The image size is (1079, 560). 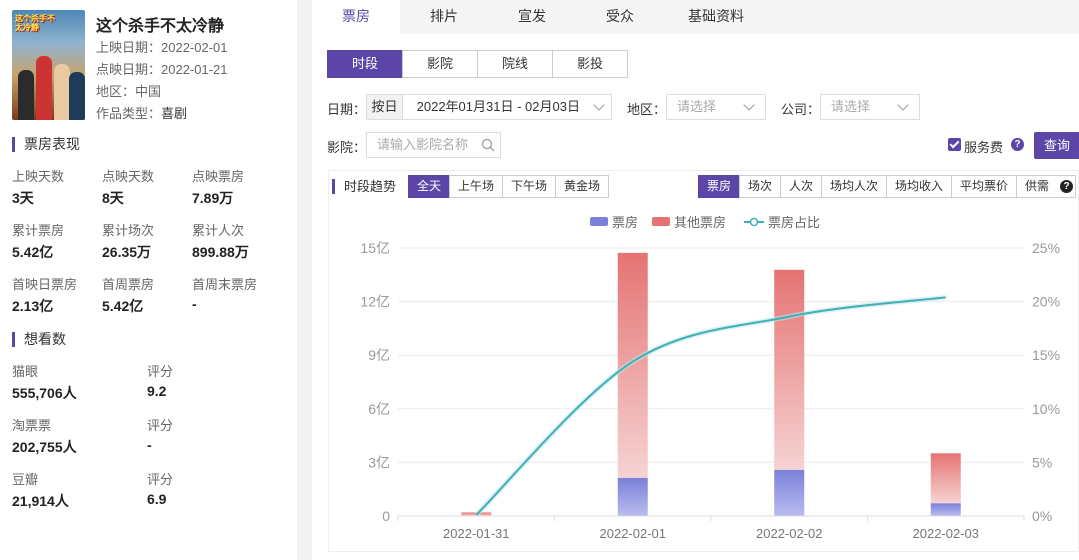 What do you see at coordinates (194, 304) in the screenshot?
I see `stat-value: -` at bounding box center [194, 304].